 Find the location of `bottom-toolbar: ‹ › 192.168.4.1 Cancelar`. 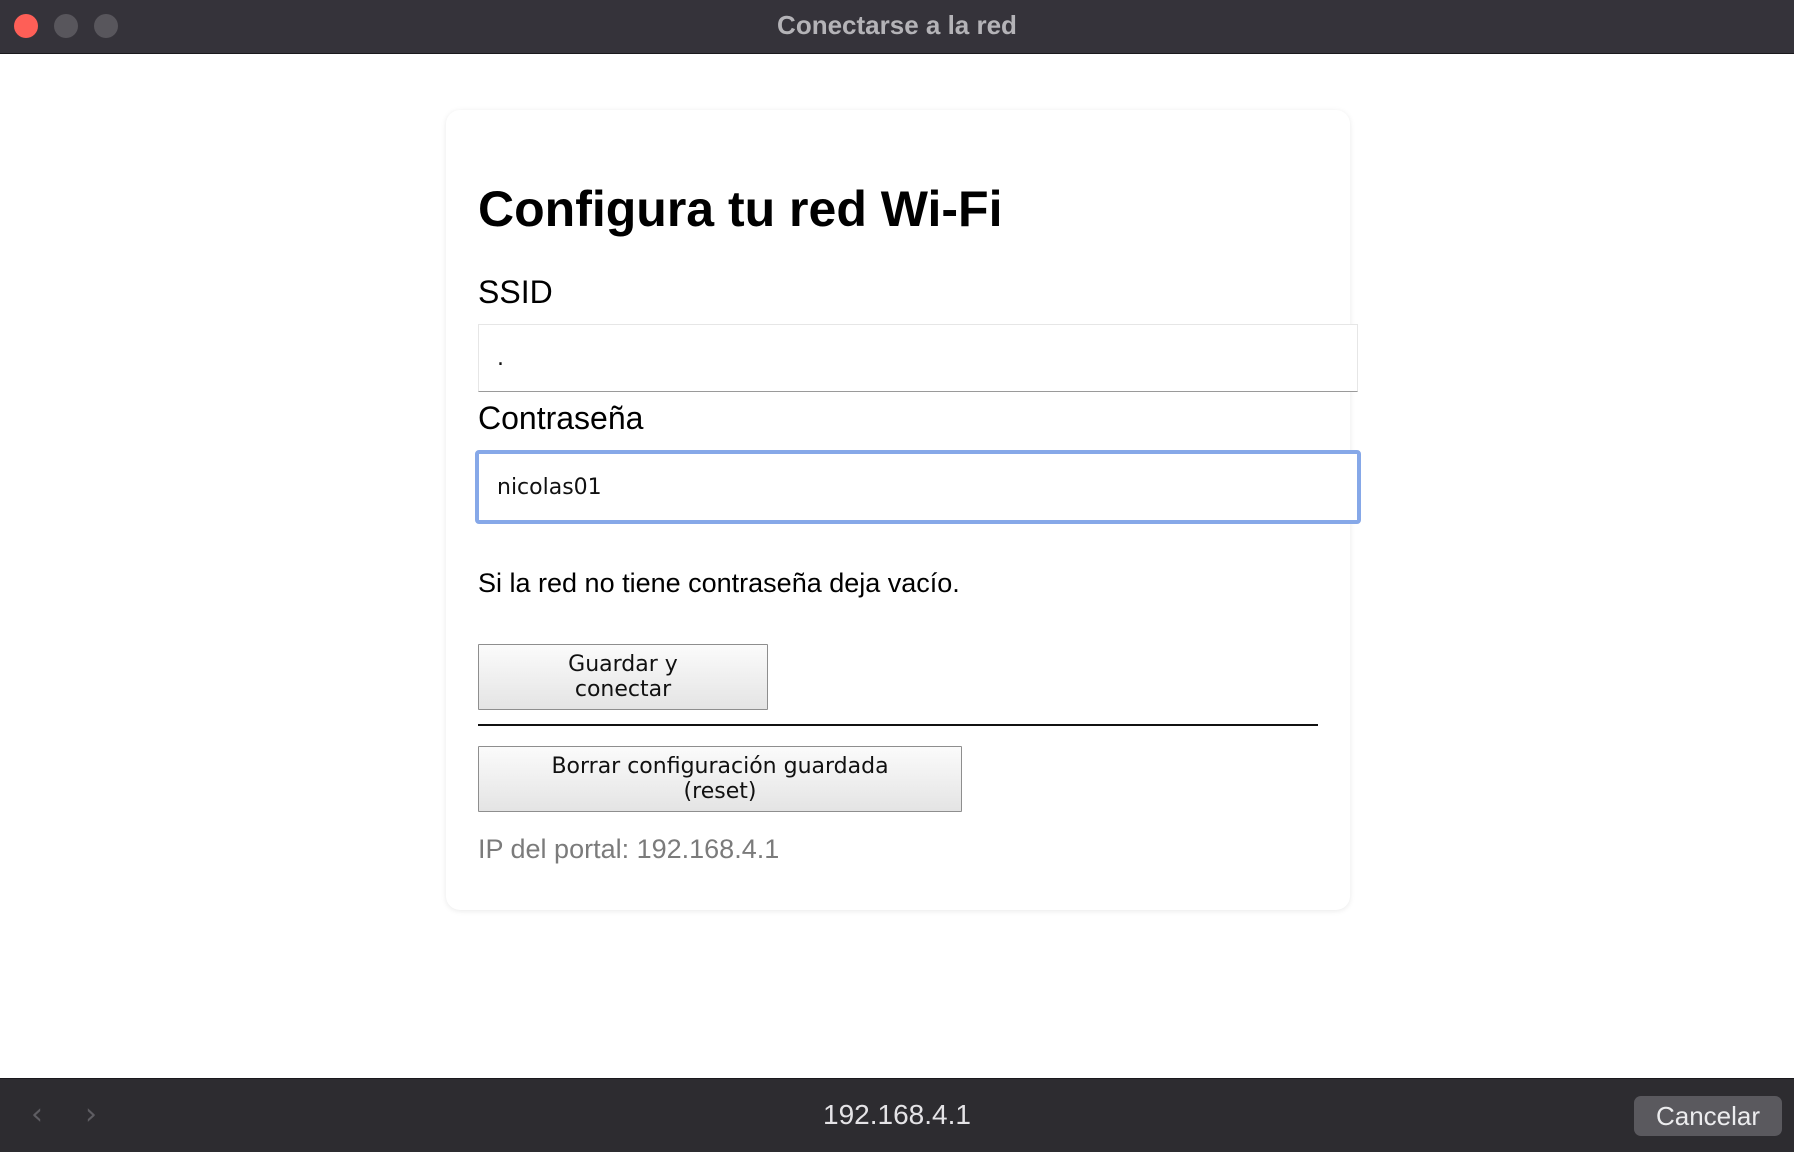

bottom-toolbar: ‹ › 192.168.4.1 Cancelar is located at coordinates (897, 1115).